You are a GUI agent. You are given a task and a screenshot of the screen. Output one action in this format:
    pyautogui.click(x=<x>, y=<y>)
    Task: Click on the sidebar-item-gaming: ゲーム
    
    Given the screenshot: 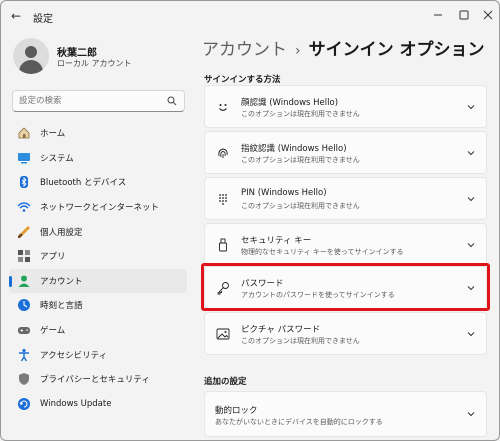 What is the action you would take?
    pyautogui.click(x=98, y=330)
    